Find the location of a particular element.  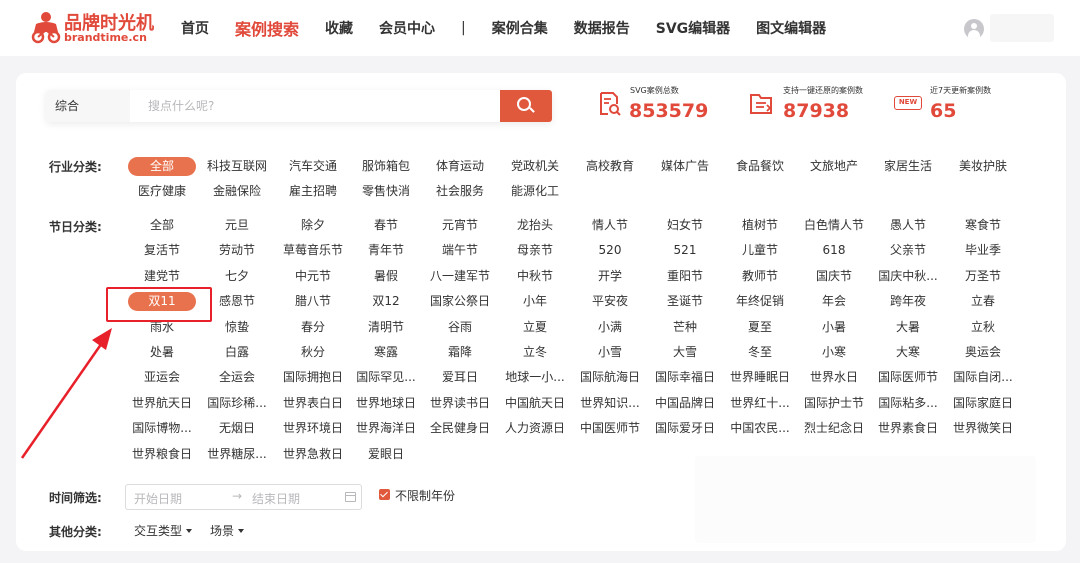

category-tag: 世界睡眠日 is located at coordinates (760, 377).